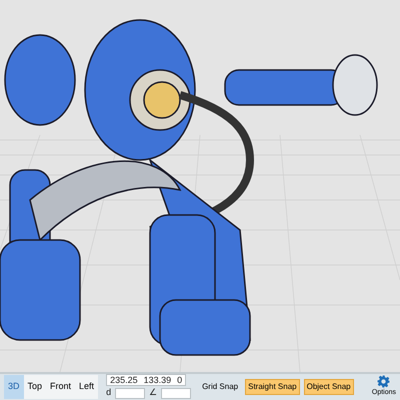  What do you see at coordinates (383, 381) in the screenshot?
I see `settings-icon` at bounding box center [383, 381].